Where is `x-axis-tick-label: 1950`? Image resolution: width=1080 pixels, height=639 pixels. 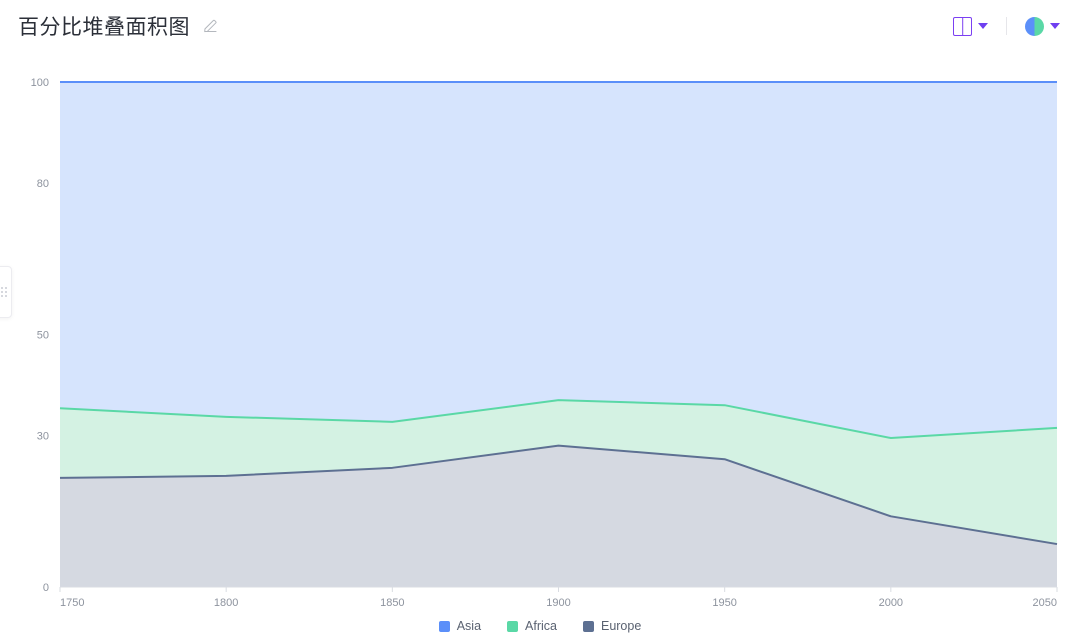 x-axis-tick-label: 1950 is located at coordinates (724, 602).